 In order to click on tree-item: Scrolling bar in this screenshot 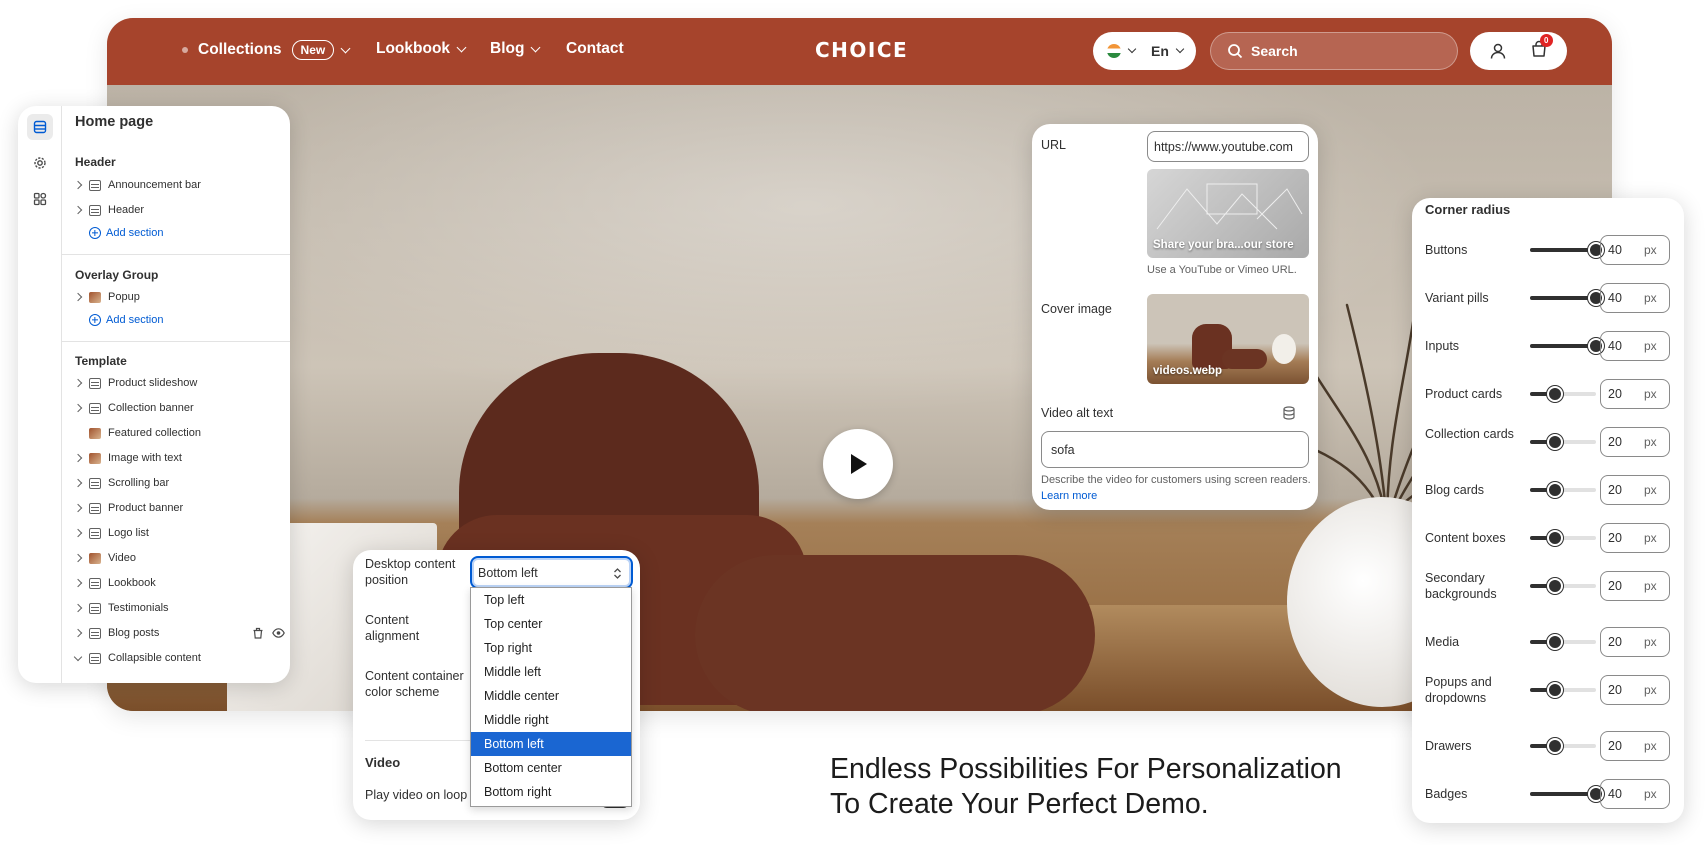, I will do `click(176, 483)`.